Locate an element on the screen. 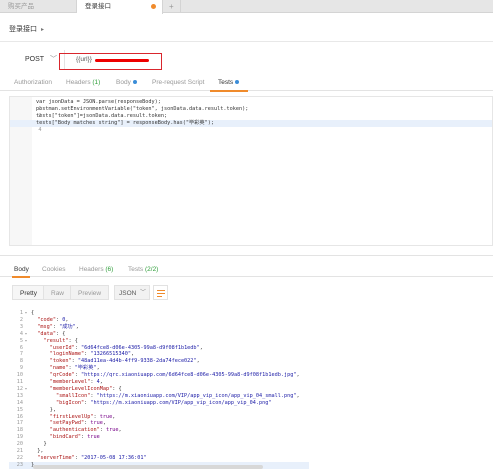 This screenshot has height=473, width=493. tab-label: Cookies is located at coordinates (54, 269).